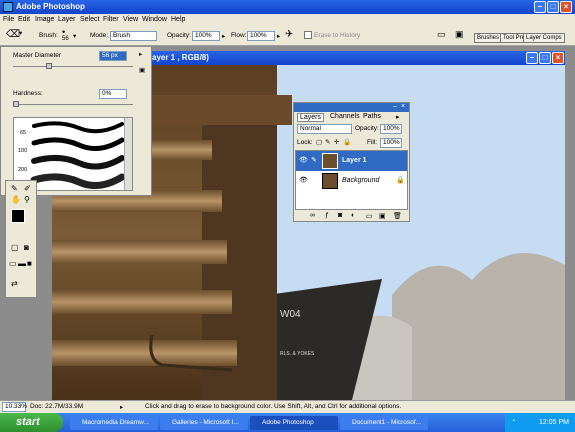  I want to click on fill-field: 100%, so click(391, 143).